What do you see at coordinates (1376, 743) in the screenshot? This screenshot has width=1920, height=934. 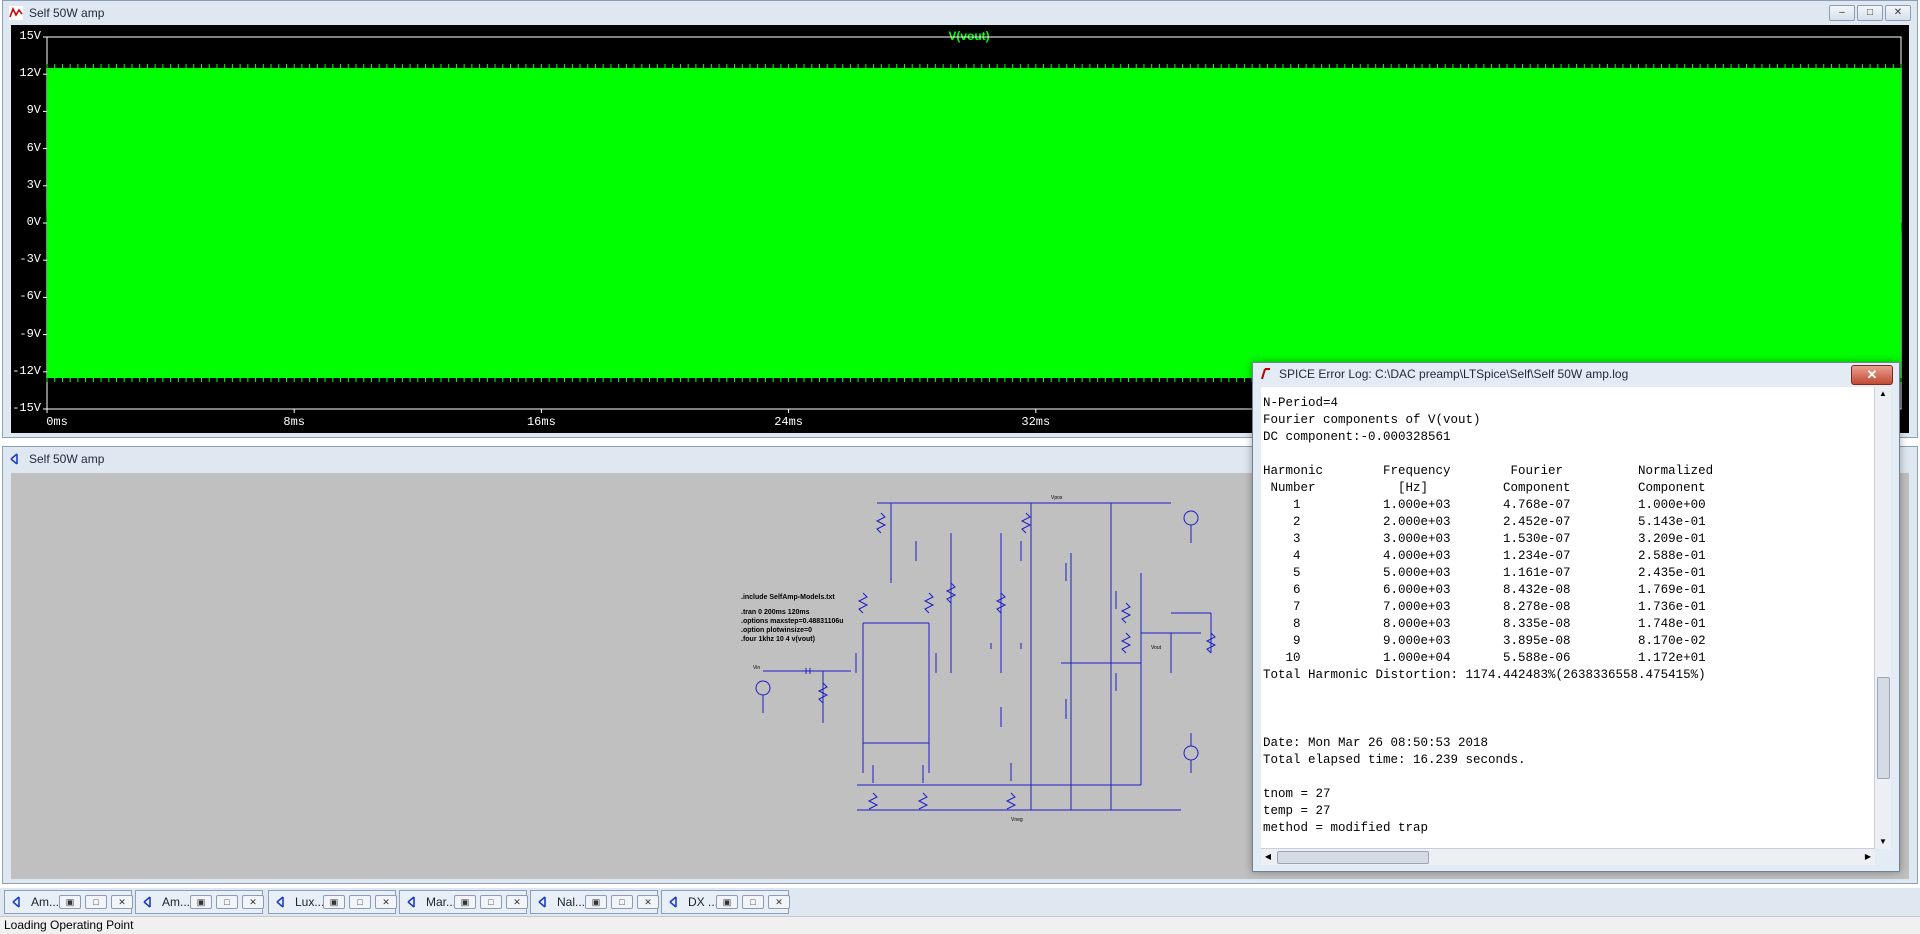 I see `log-line: Date: Mon Mar 26 08:50:53 2018` at bounding box center [1376, 743].